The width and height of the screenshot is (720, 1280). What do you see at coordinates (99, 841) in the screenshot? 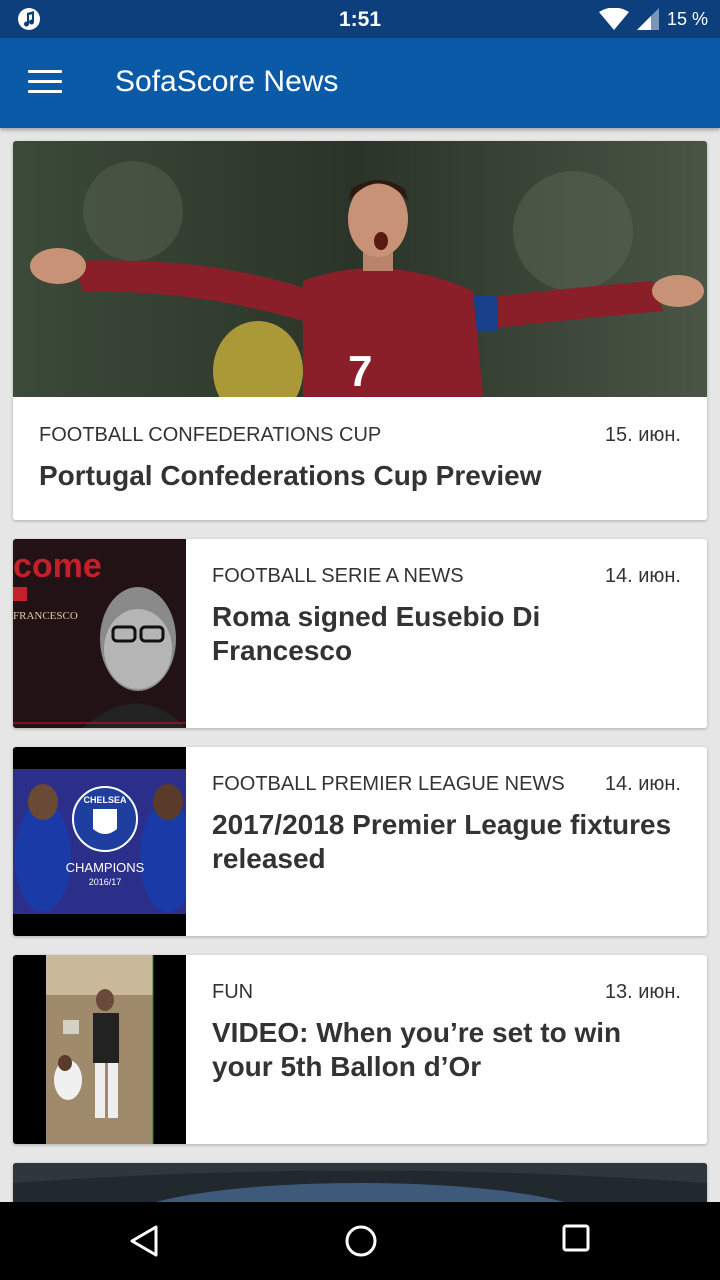
I see `article-thumbnail: CHELSEA CHAMPIONS 2016/17` at bounding box center [99, 841].